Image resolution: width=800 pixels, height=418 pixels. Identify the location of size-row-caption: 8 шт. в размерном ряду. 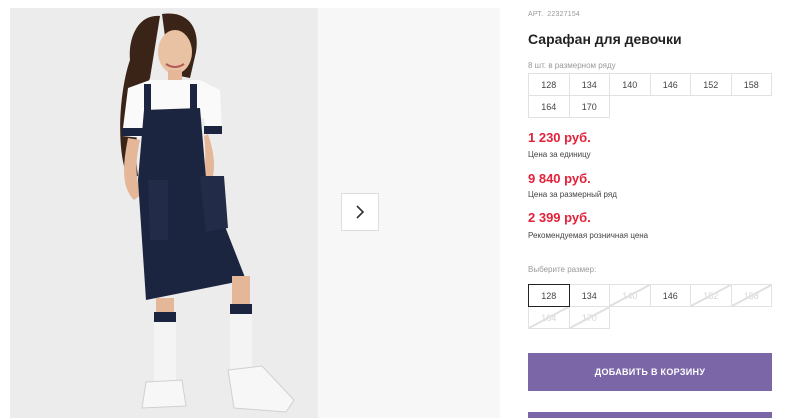
(572, 65).